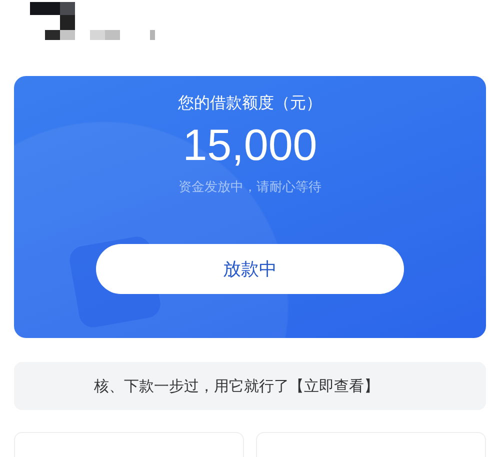  I want to click on disbursing-button: 放款中, so click(250, 269).